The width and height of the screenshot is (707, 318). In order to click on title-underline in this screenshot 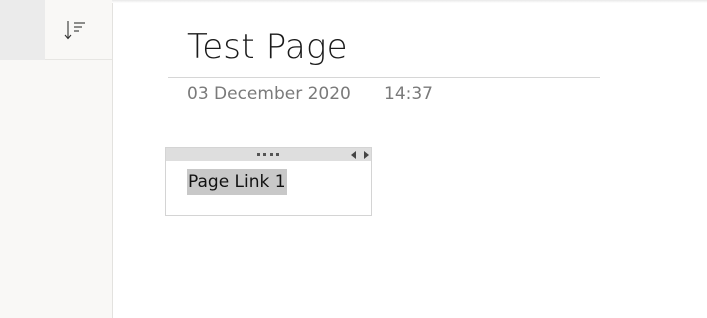, I will do `click(384, 77)`.